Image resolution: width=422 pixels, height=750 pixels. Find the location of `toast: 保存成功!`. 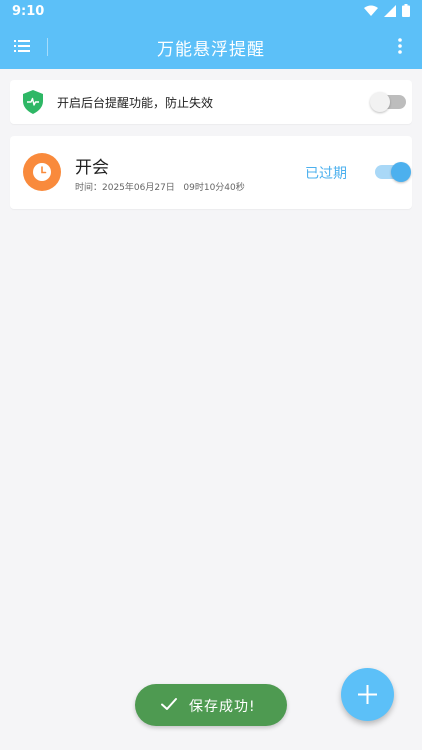

toast: 保存成功! is located at coordinates (211, 705).